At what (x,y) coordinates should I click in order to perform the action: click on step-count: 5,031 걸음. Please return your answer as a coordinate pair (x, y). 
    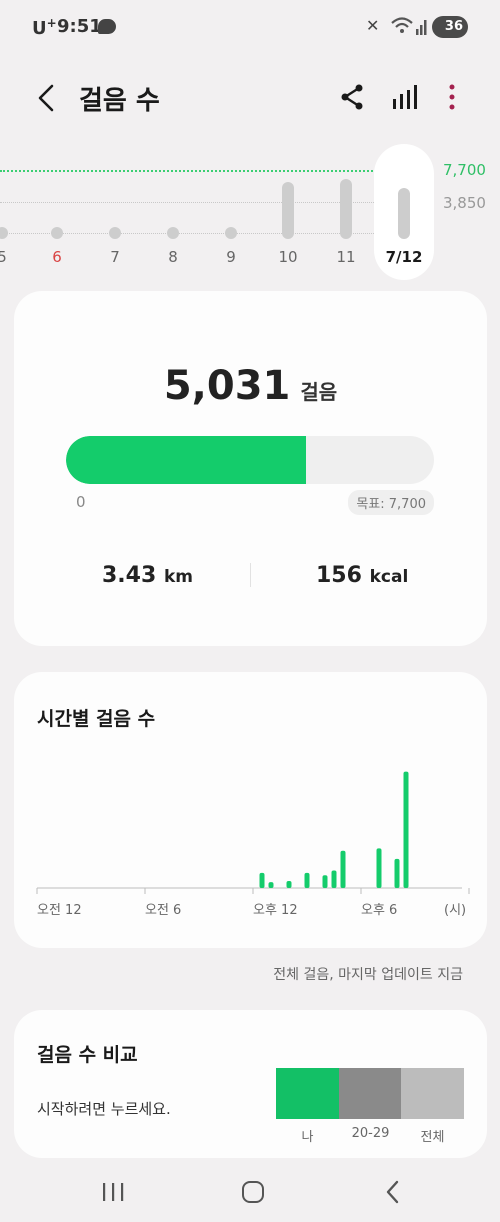
    Looking at the image, I should click on (250, 386).